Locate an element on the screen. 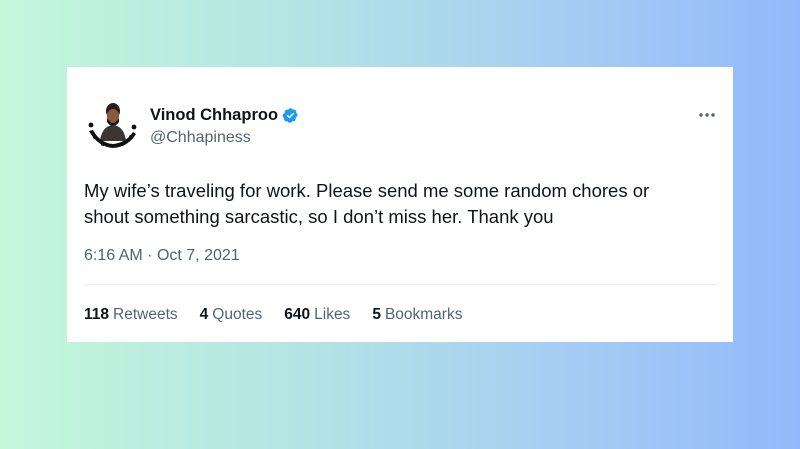  author-row: Vinod Chhaproo is located at coordinates (224, 115).